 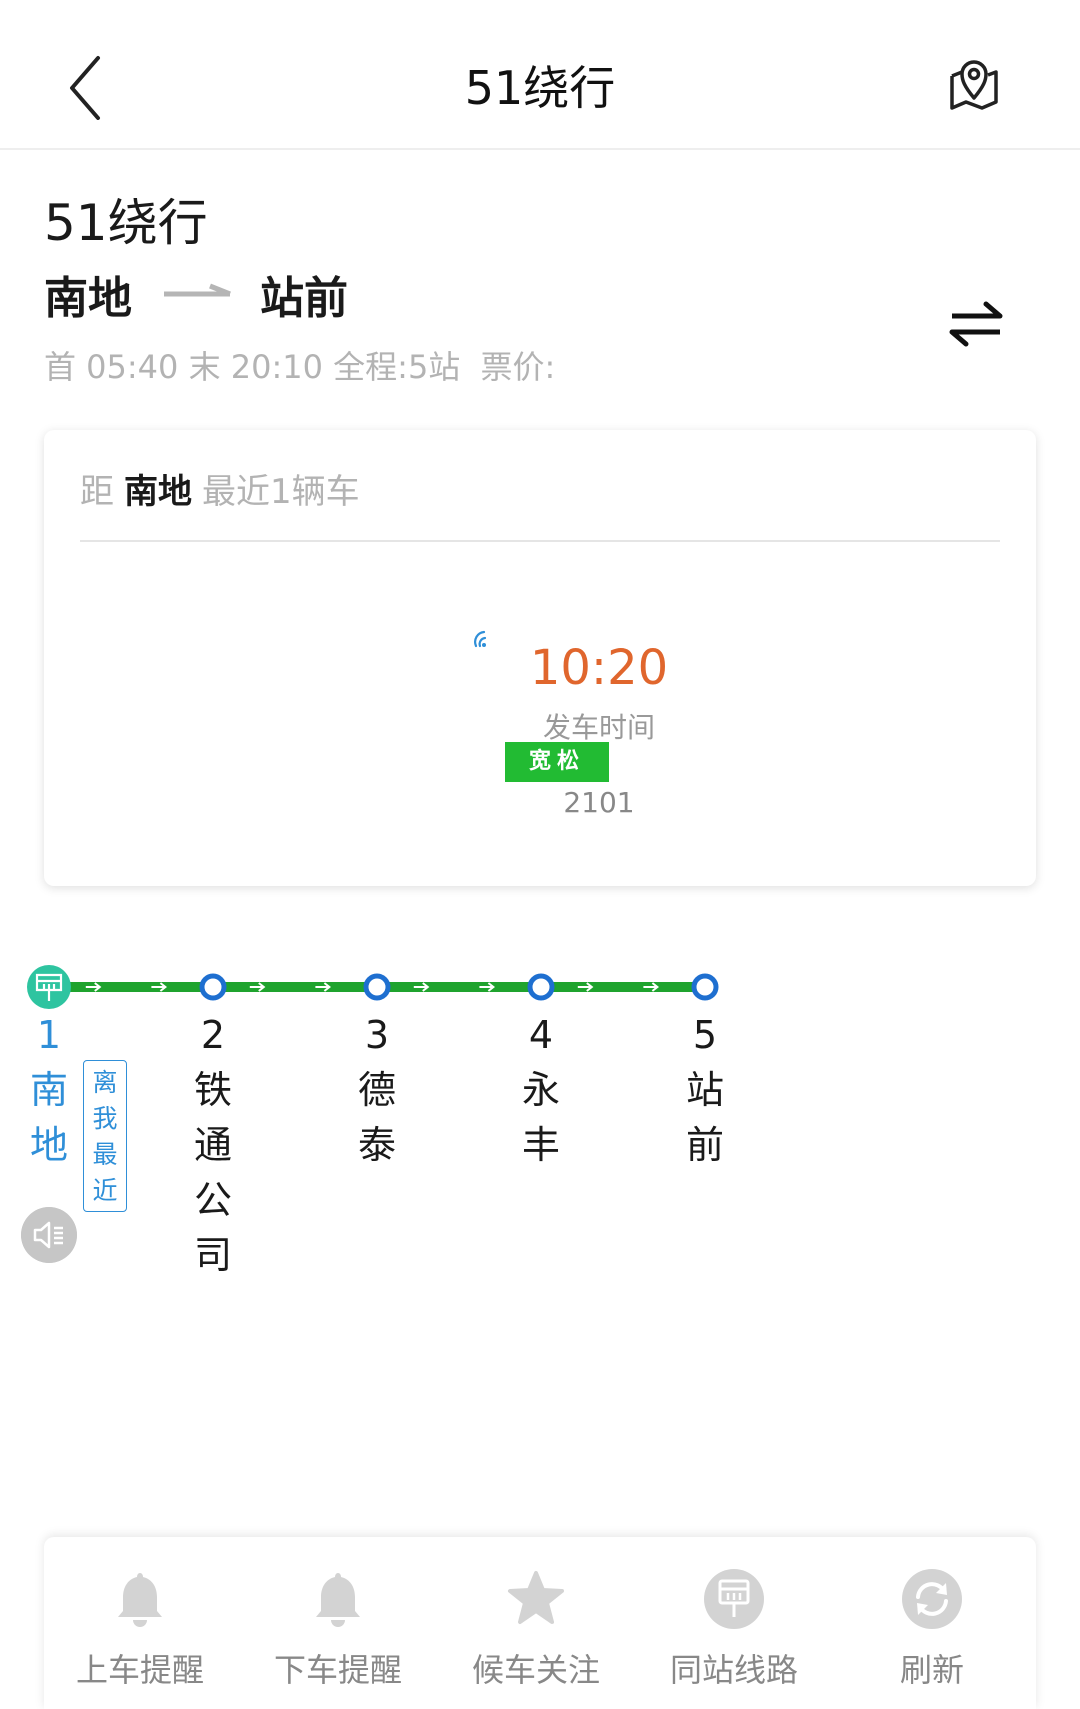 I want to click on distance-prefix: 距, so click(x=97, y=492).